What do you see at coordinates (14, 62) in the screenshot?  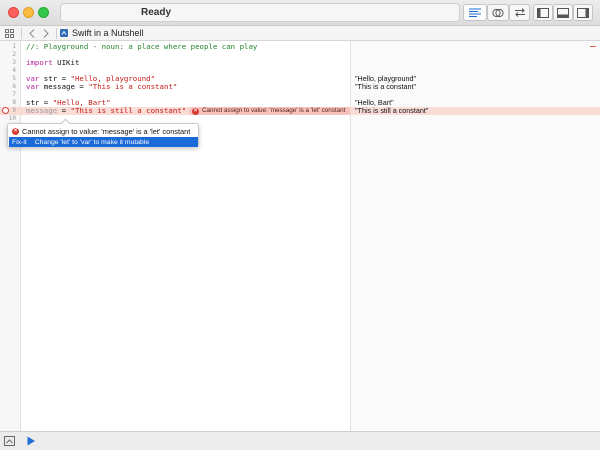 I see `line-number: 3` at bounding box center [14, 62].